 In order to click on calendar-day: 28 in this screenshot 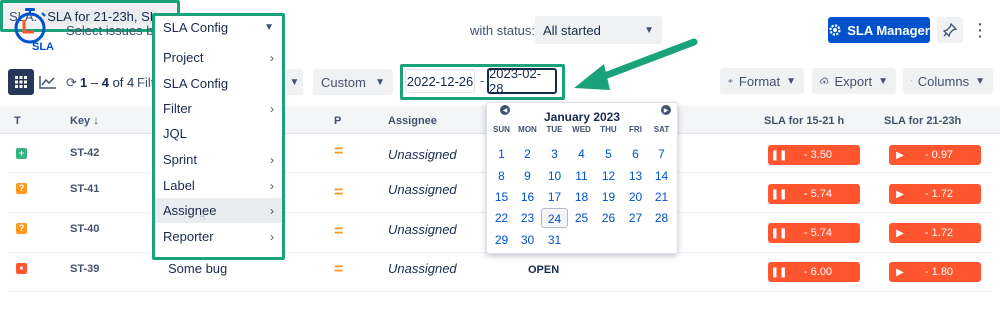, I will do `click(661, 218)`.